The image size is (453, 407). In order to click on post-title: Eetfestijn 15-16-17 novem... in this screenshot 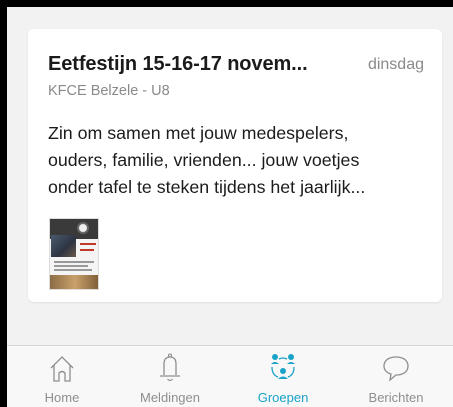, I will do `click(178, 64)`.